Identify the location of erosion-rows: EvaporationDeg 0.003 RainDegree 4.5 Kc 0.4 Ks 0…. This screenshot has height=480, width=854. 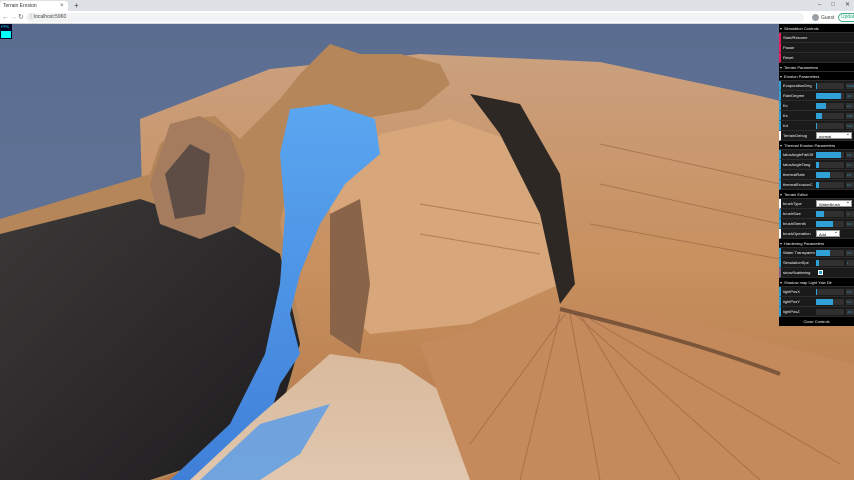
(816, 106).